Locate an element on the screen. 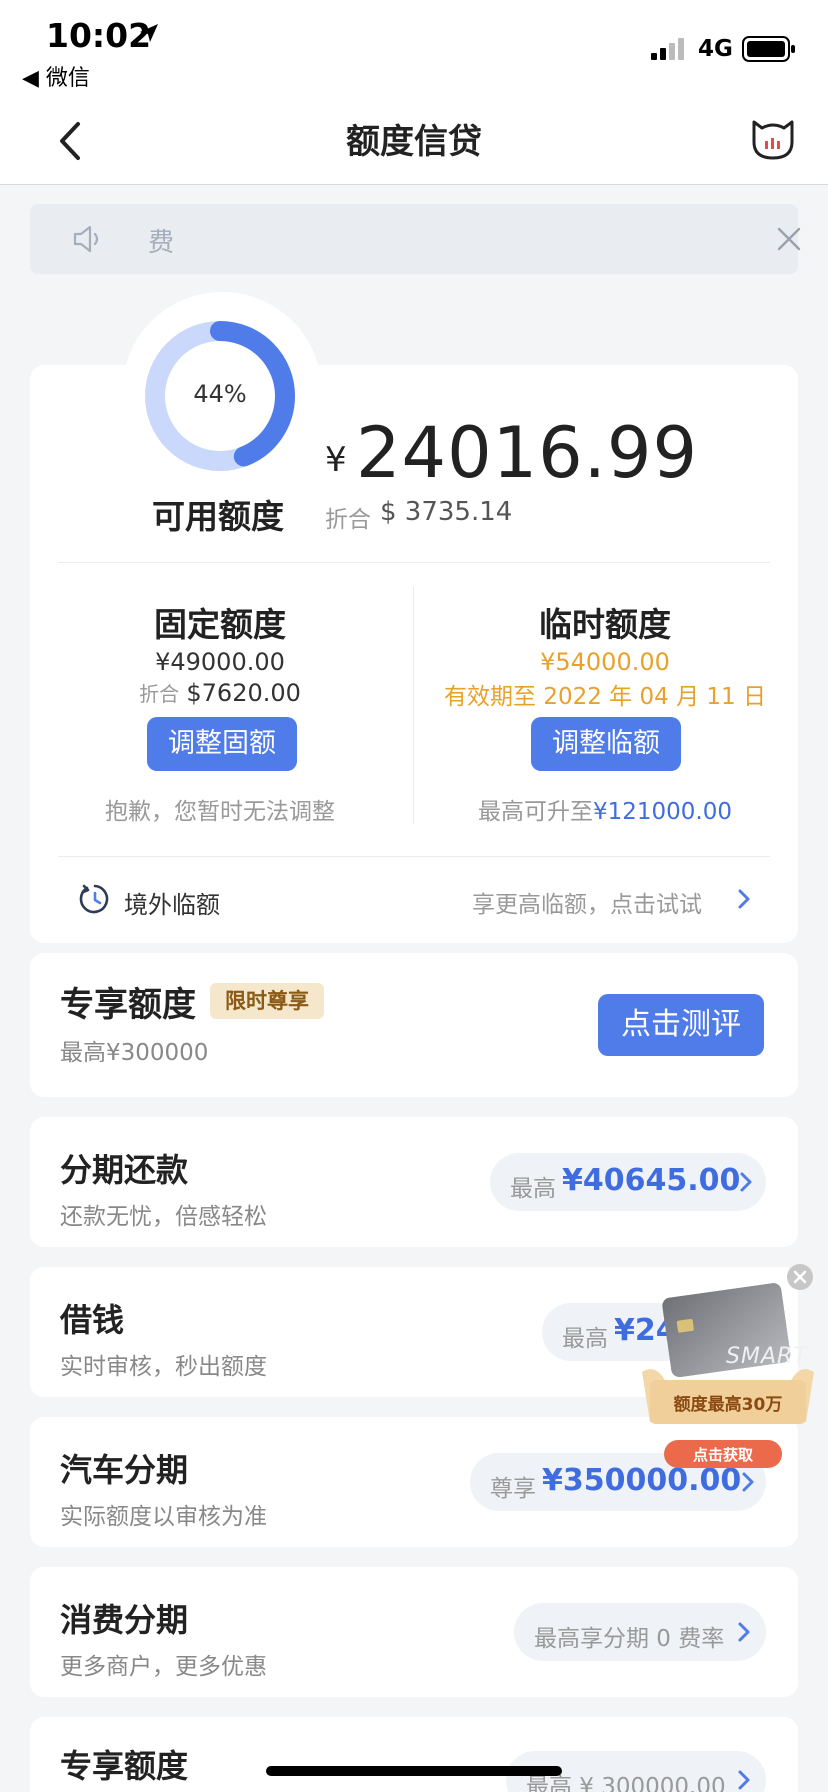 Image resolution: width=828 pixels, height=1792 pixels. product-sub: 还款无忧，倍感轻松 is located at coordinates (163, 1217).